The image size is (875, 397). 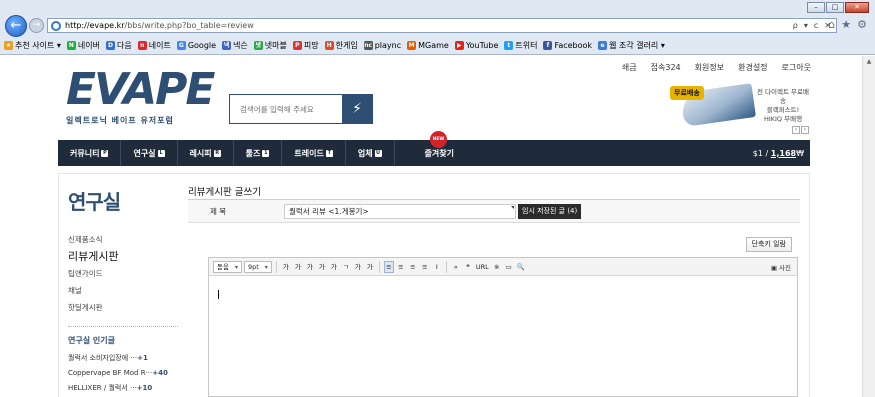 What do you see at coordinates (314, 153) in the screenshot?
I see `nav-item: 트레이드 T` at bounding box center [314, 153].